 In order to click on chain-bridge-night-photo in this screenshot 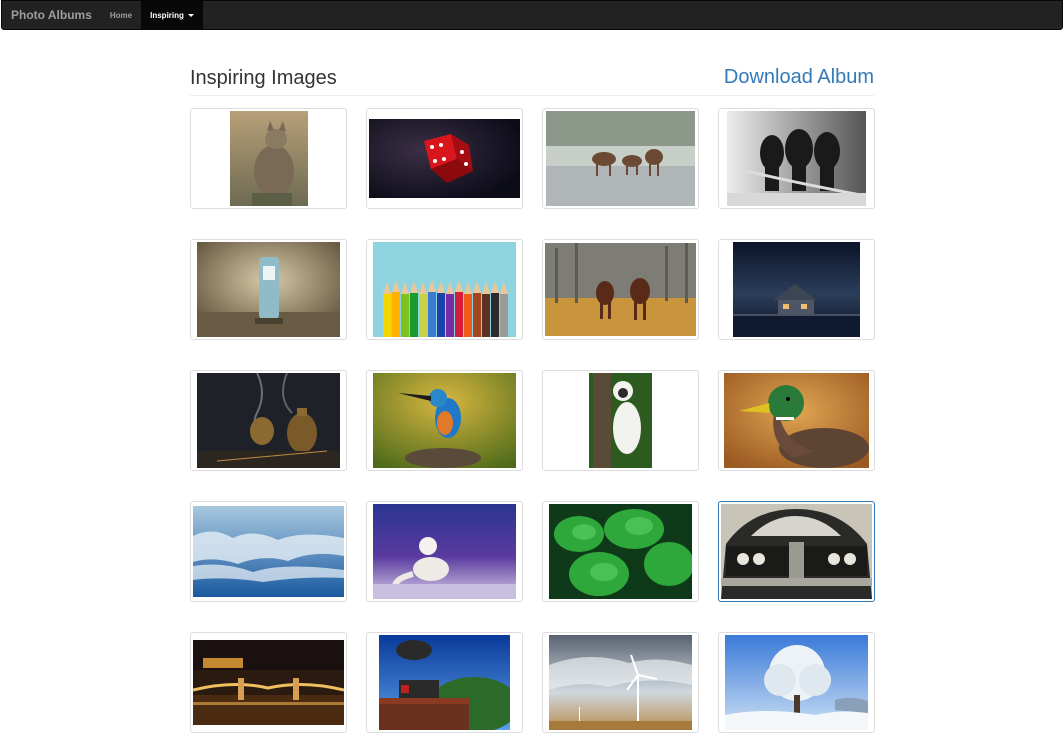, I will do `click(268, 682)`.